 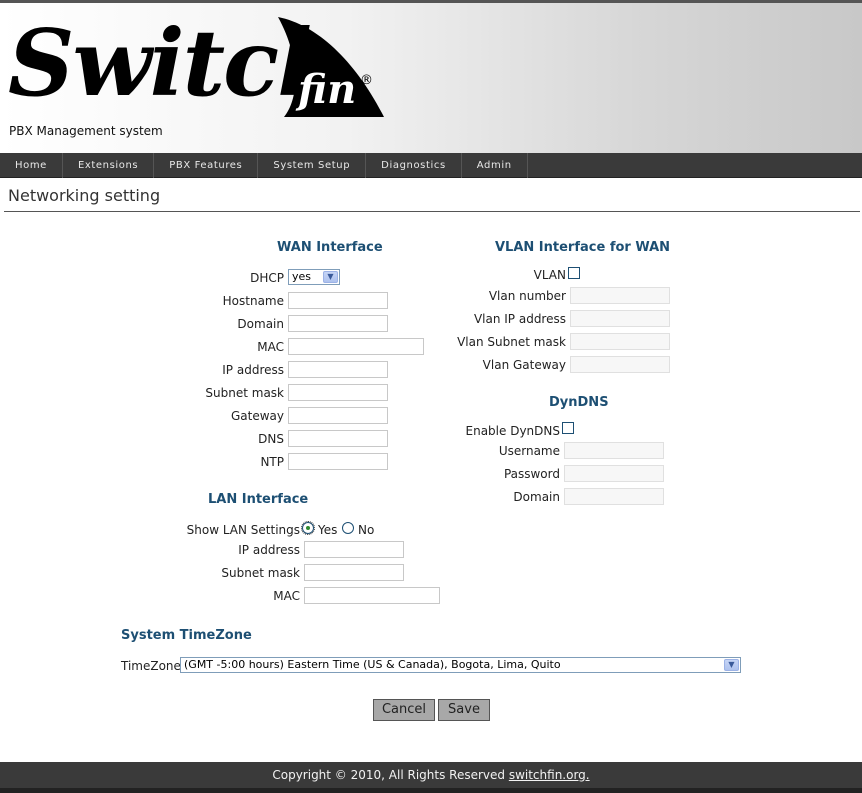 I want to click on vlan-number-input, so click(x=620, y=295).